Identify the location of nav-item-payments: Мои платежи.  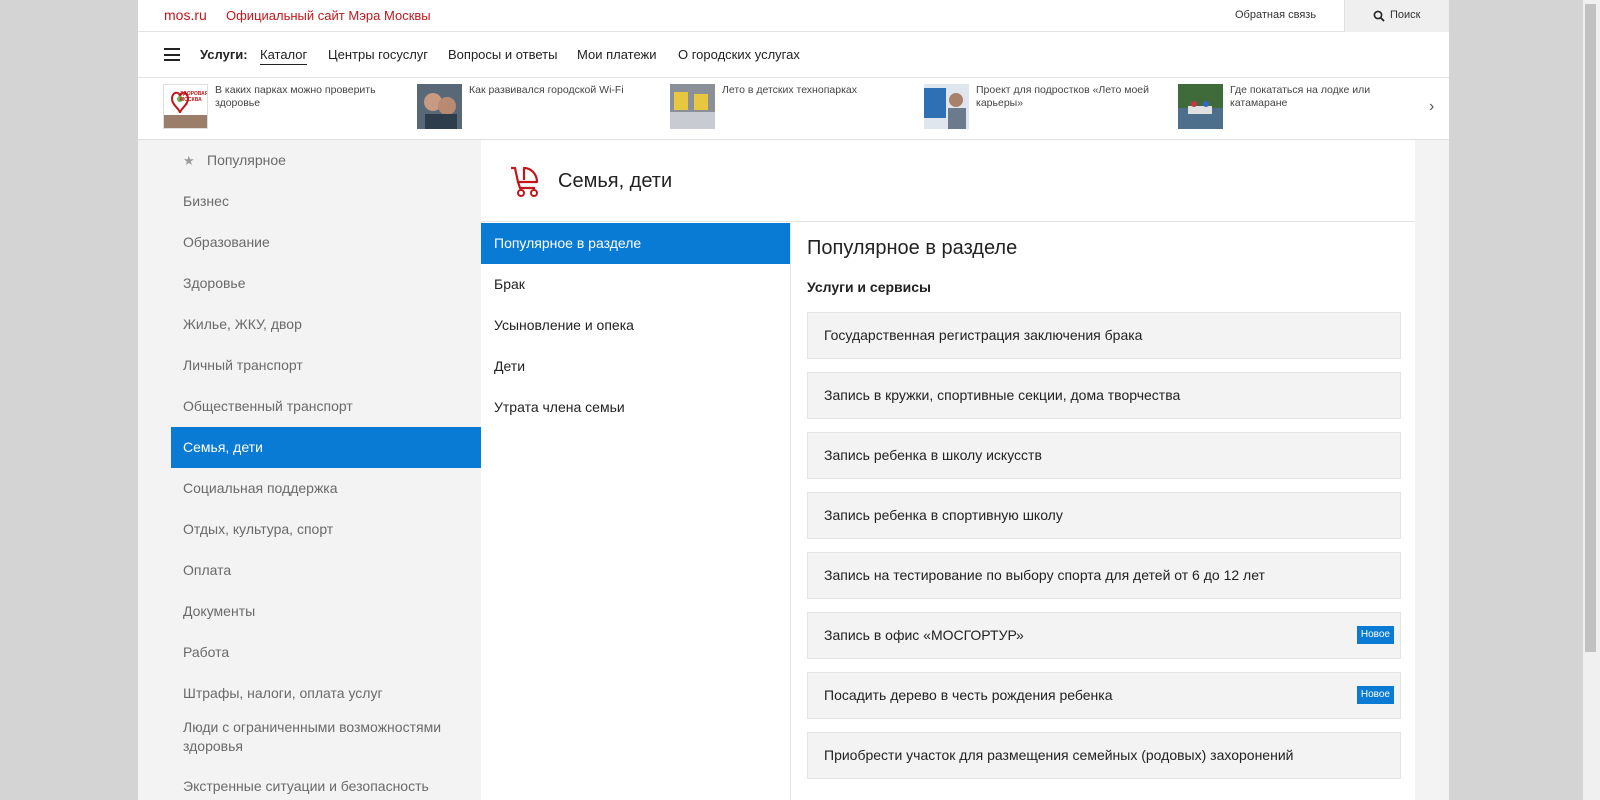
(617, 54).